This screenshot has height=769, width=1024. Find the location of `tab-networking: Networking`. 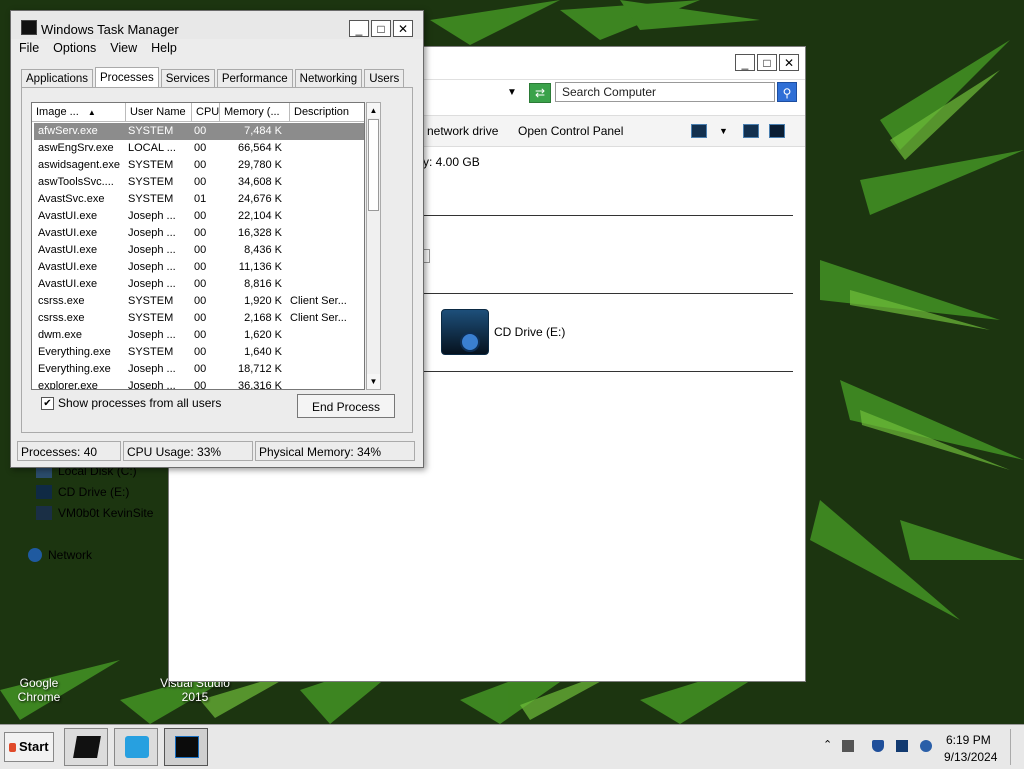

tab-networking: Networking is located at coordinates (328, 79).